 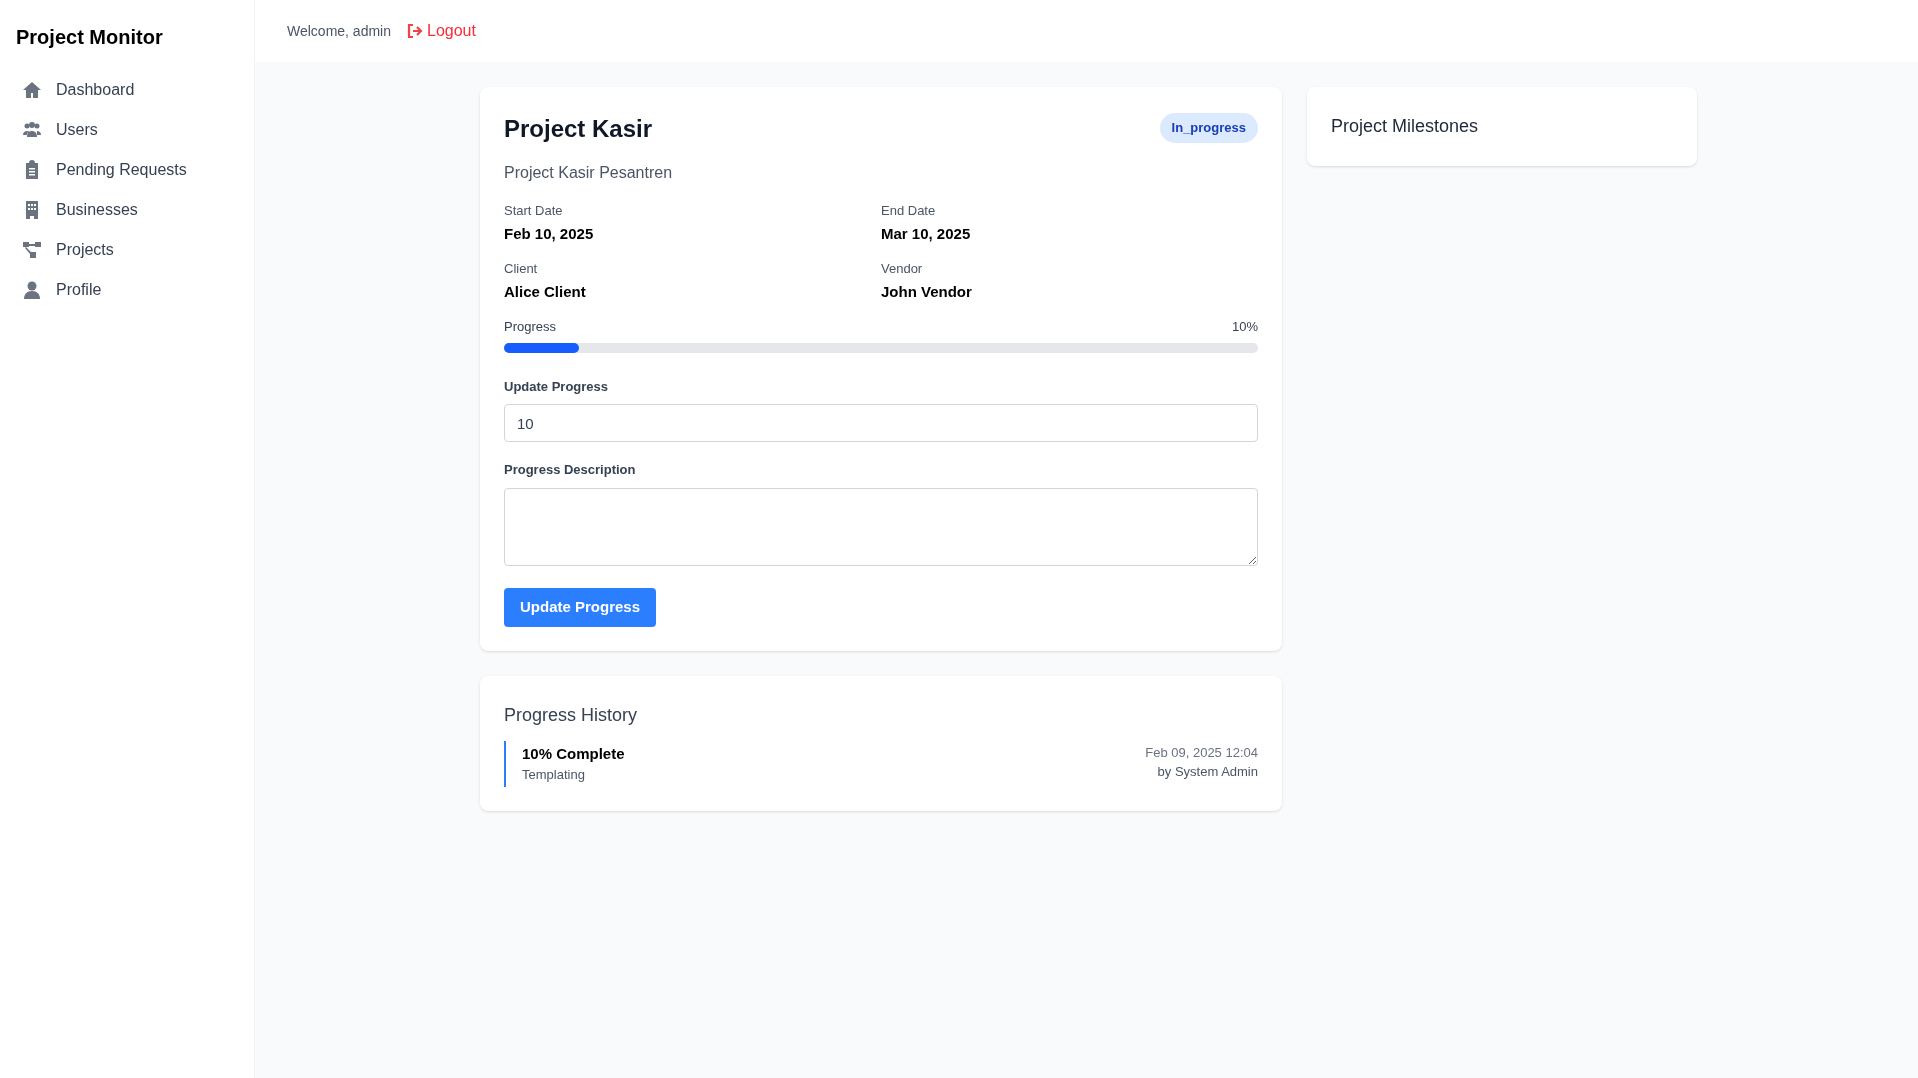 What do you see at coordinates (32, 130) in the screenshot?
I see `users-icon` at bounding box center [32, 130].